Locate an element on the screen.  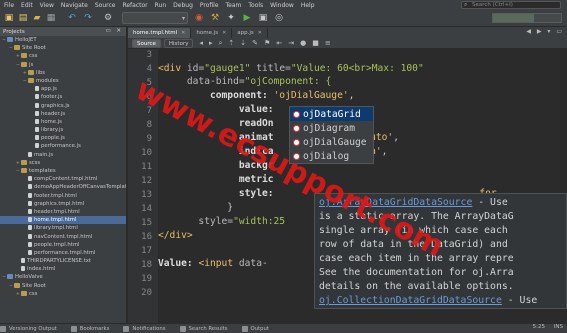
tree-node: − templates is located at coordinates (63, 171).